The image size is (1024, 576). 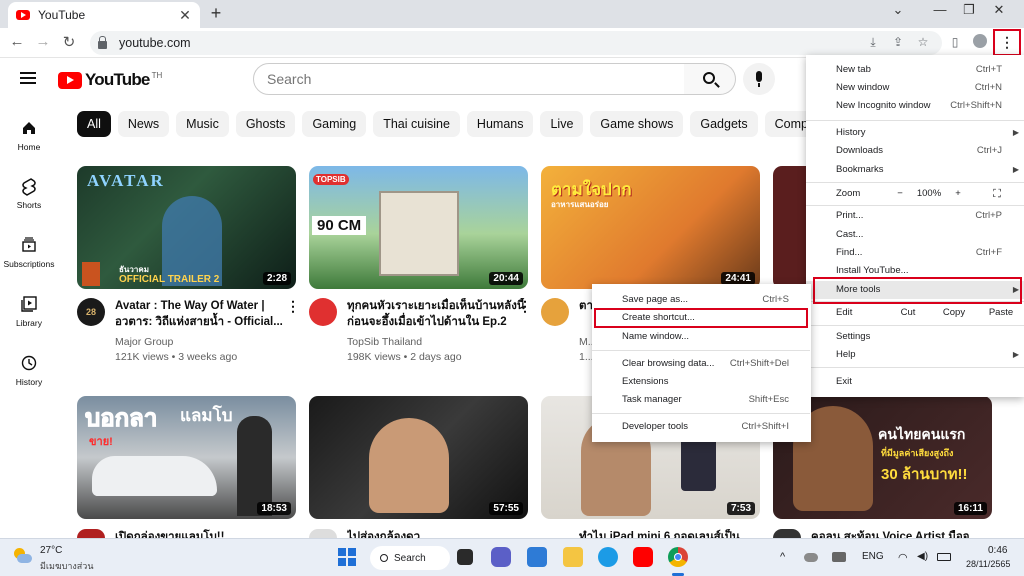 I want to click on search-input: Search, so click(x=469, y=79).